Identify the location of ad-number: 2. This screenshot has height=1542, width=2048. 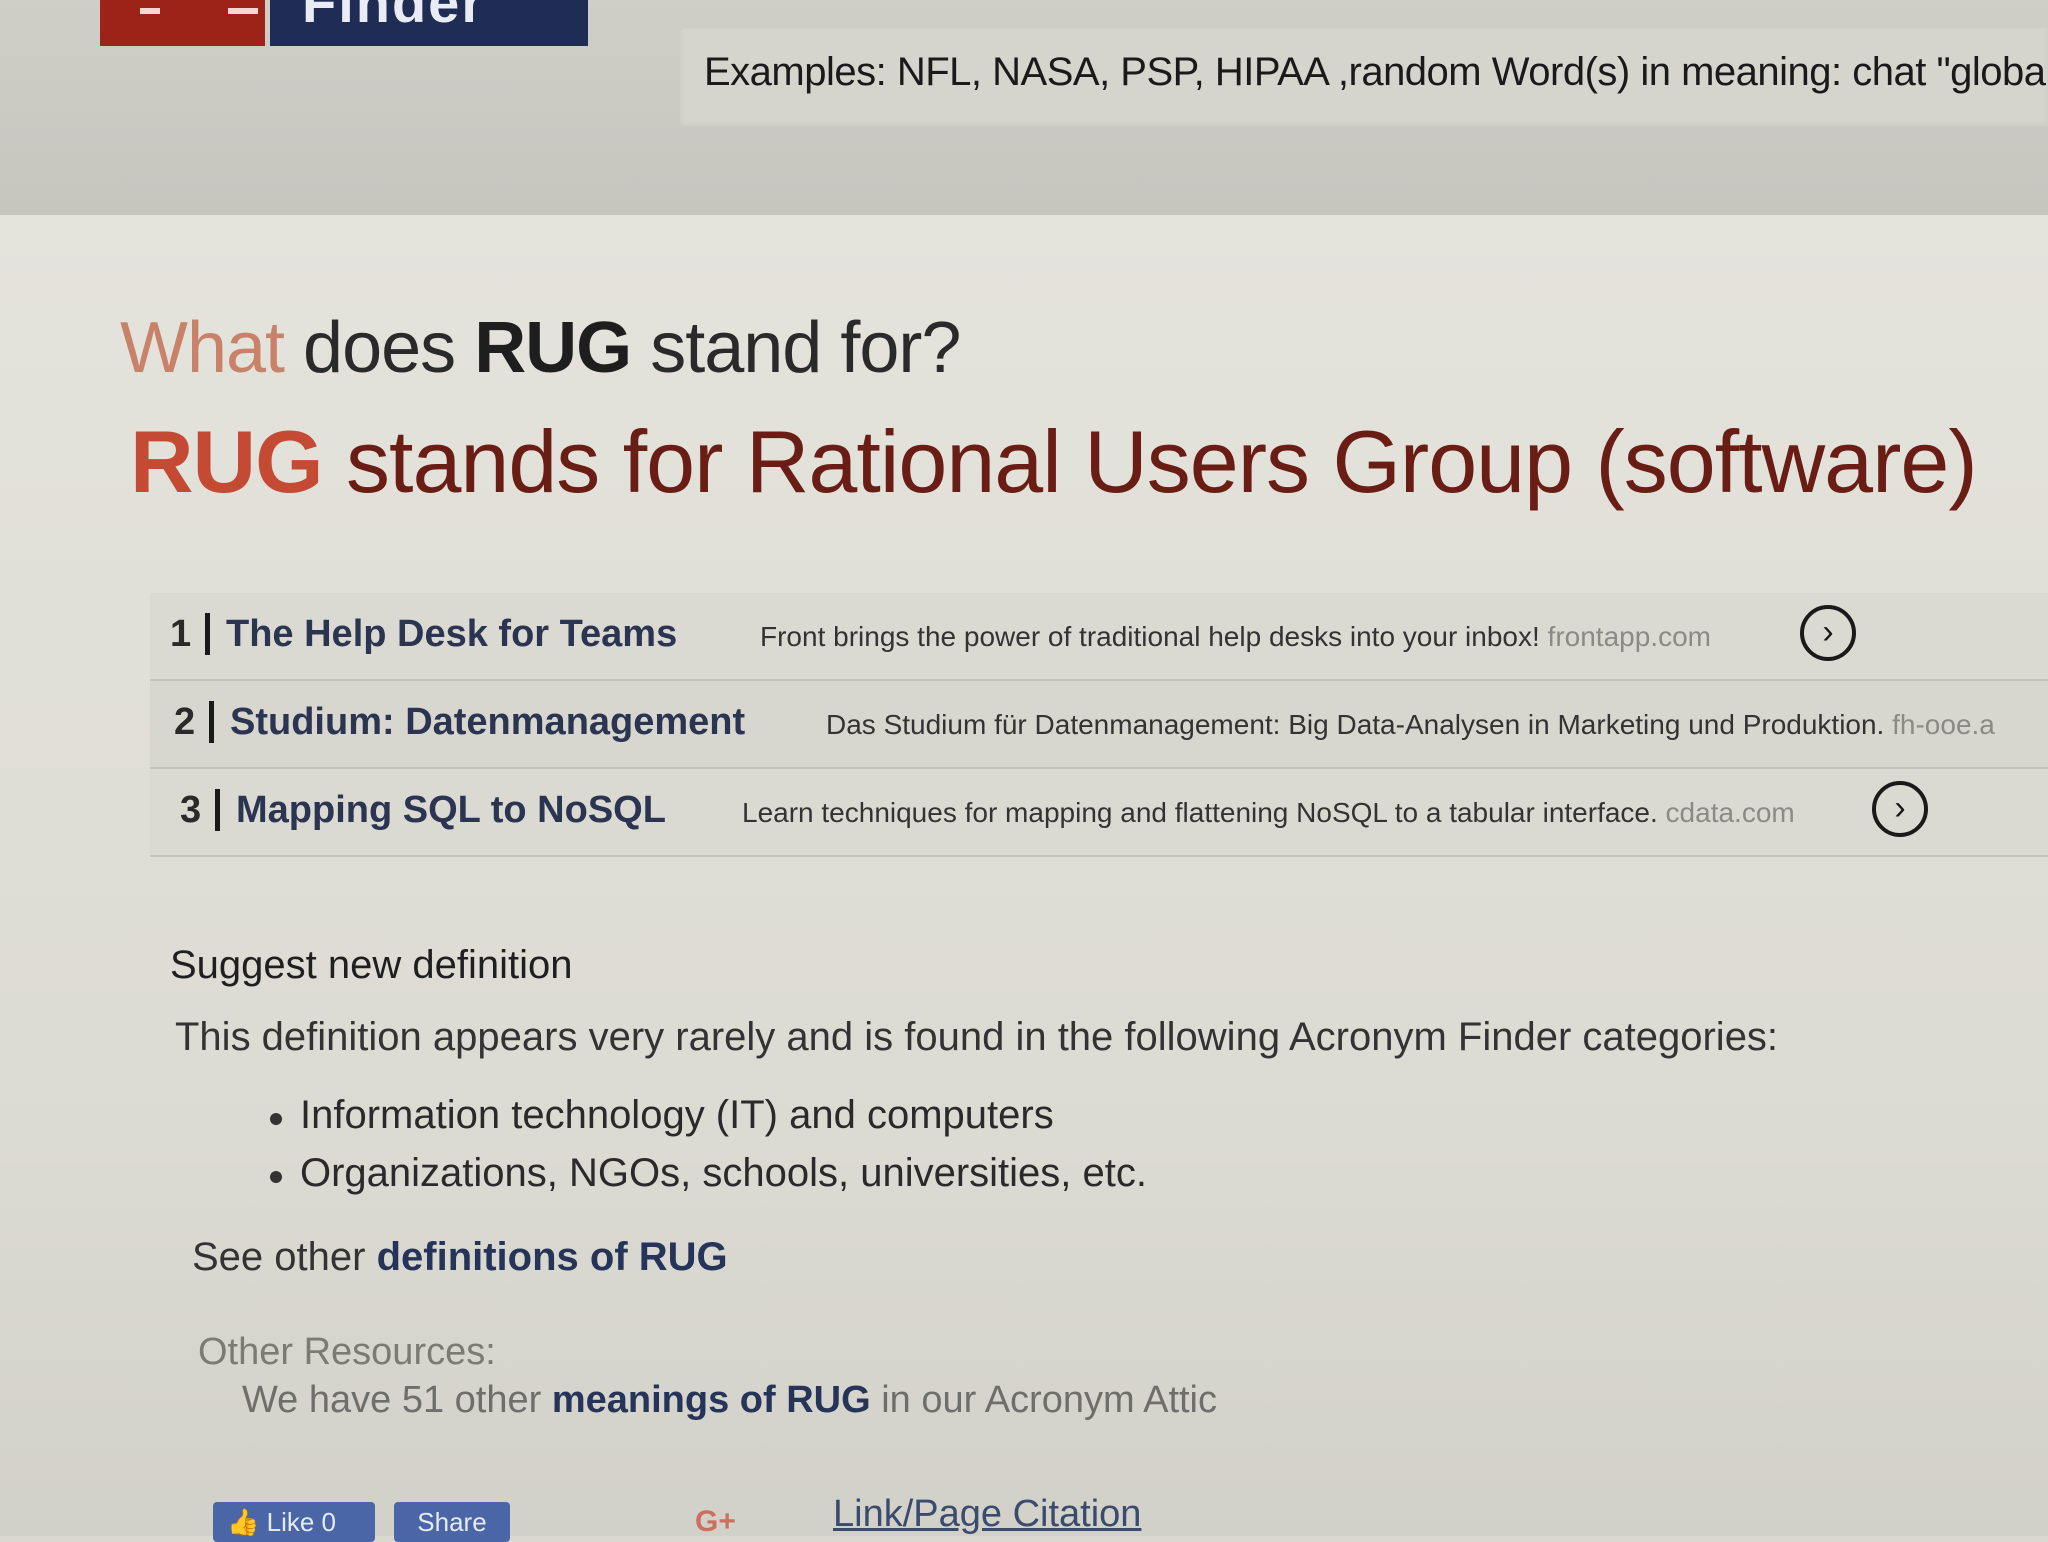
(185, 722).